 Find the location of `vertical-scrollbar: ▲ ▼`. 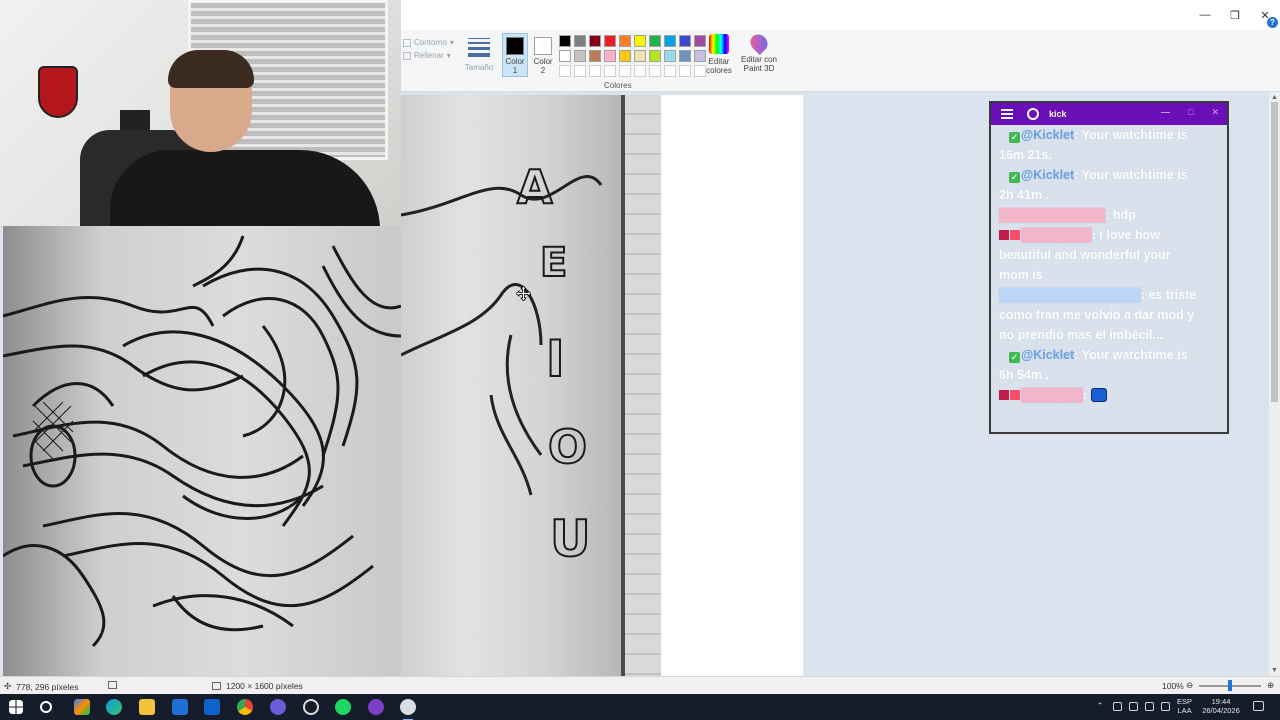

vertical-scrollbar: ▲ ▼ is located at coordinates (1274, 384).